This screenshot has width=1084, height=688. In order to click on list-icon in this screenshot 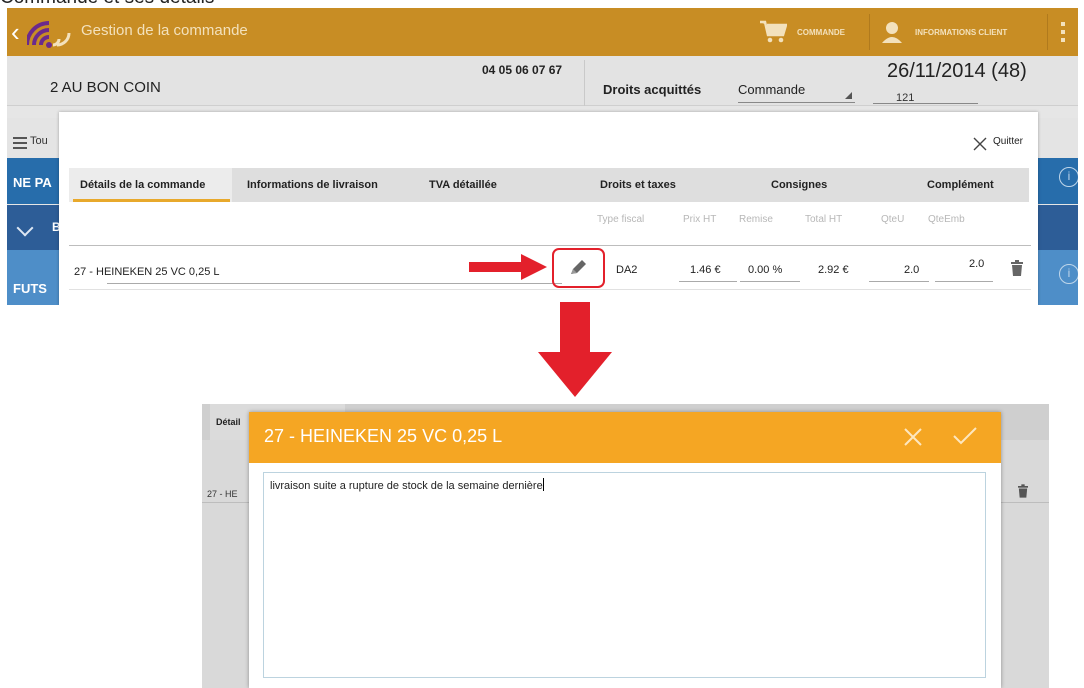, I will do `click(20, 143)`.